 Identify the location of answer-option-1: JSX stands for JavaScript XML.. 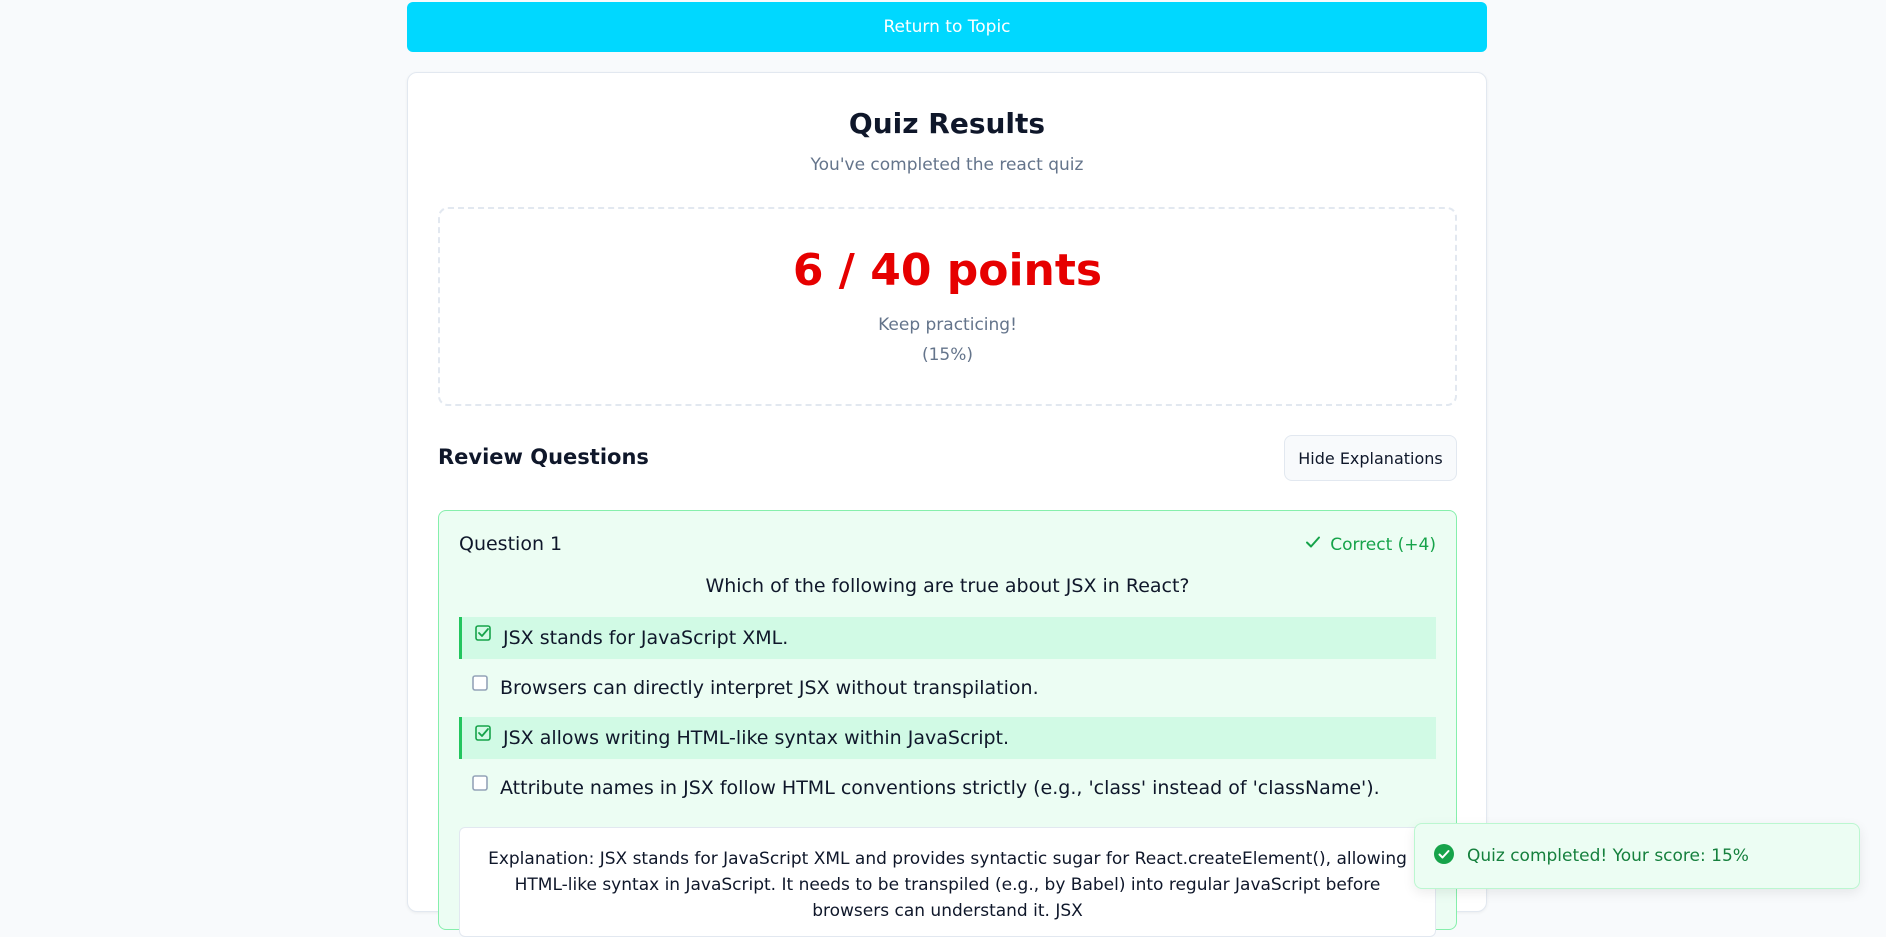
(947, 638).